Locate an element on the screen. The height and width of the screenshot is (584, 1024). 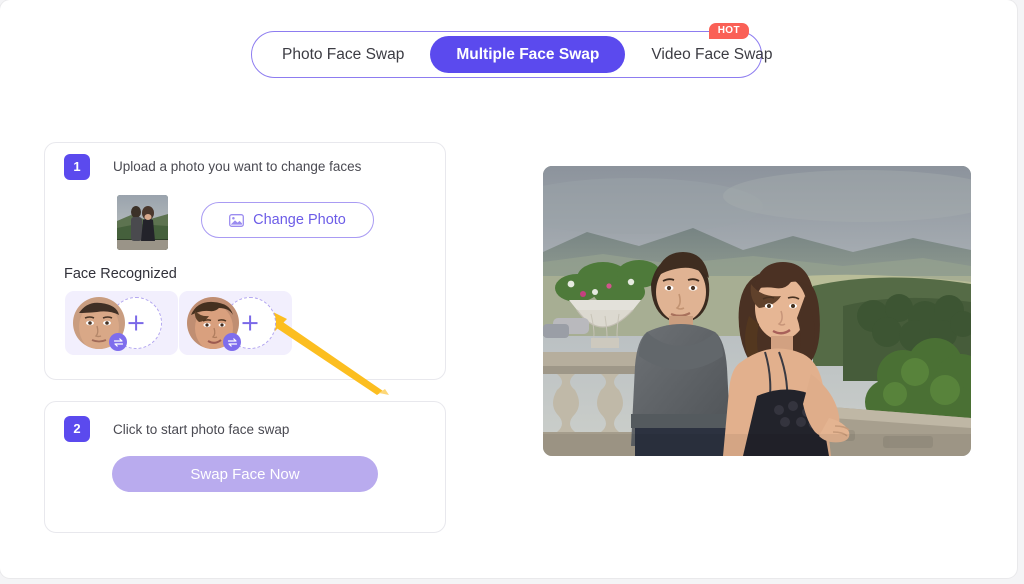
face-slot-2-swap-icon is located at coordinates (232, 342).